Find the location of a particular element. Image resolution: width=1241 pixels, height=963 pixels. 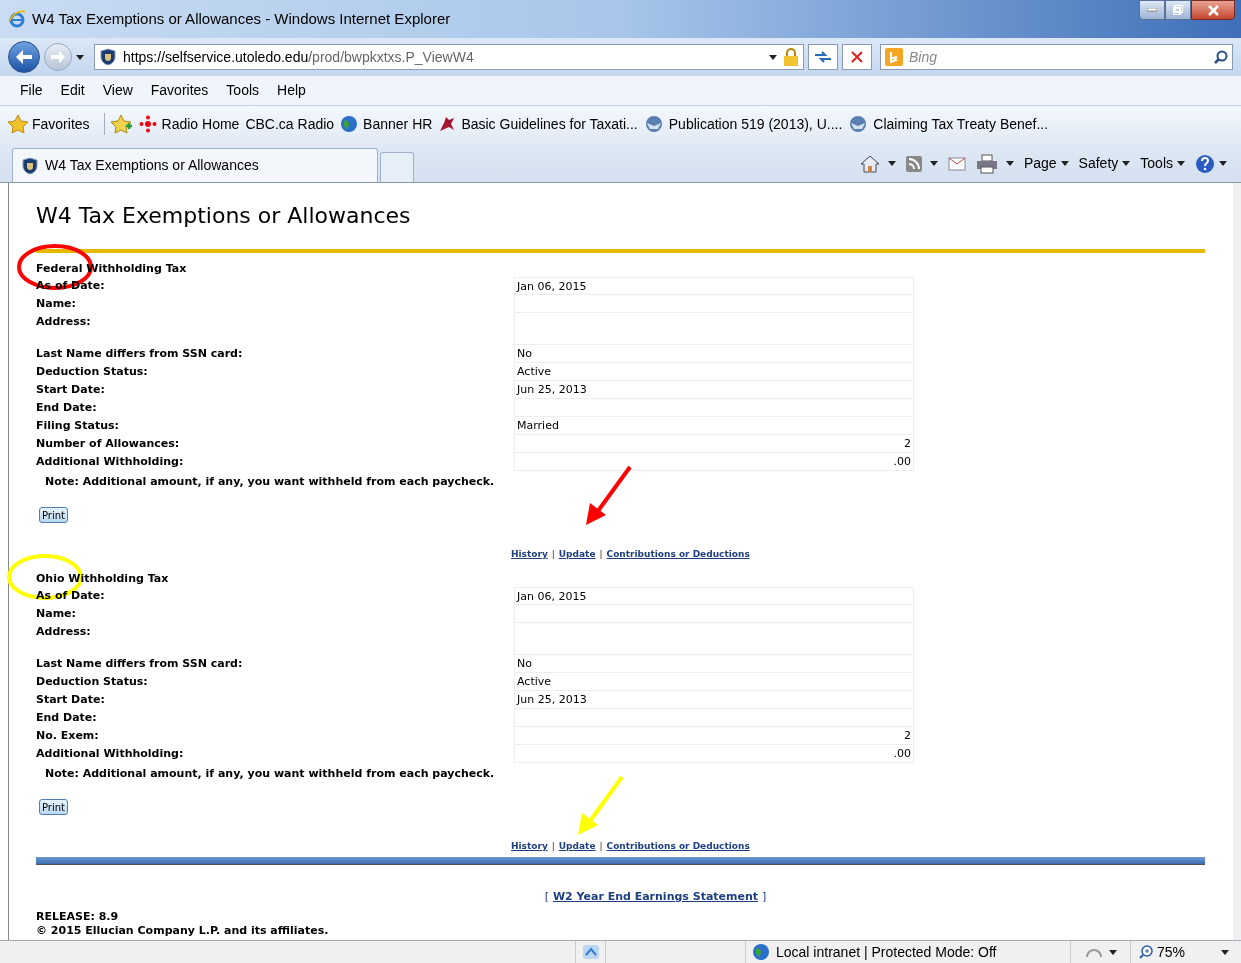

bracket: ] is located at coordinates (764, 897).